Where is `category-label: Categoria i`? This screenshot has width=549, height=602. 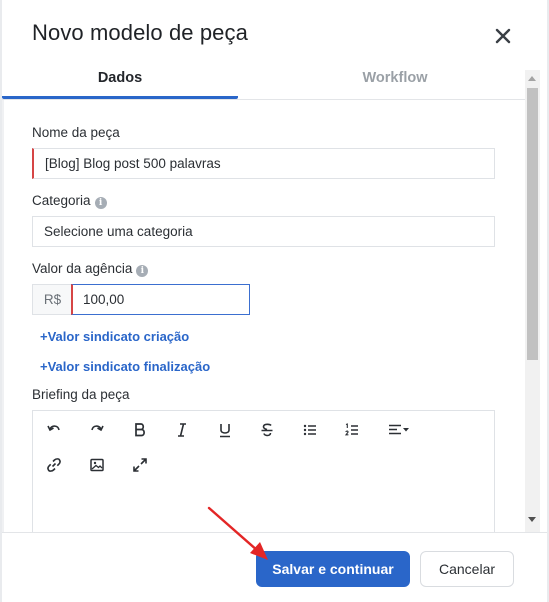 category-label: Categoria i is located at coordinates (69, 201).